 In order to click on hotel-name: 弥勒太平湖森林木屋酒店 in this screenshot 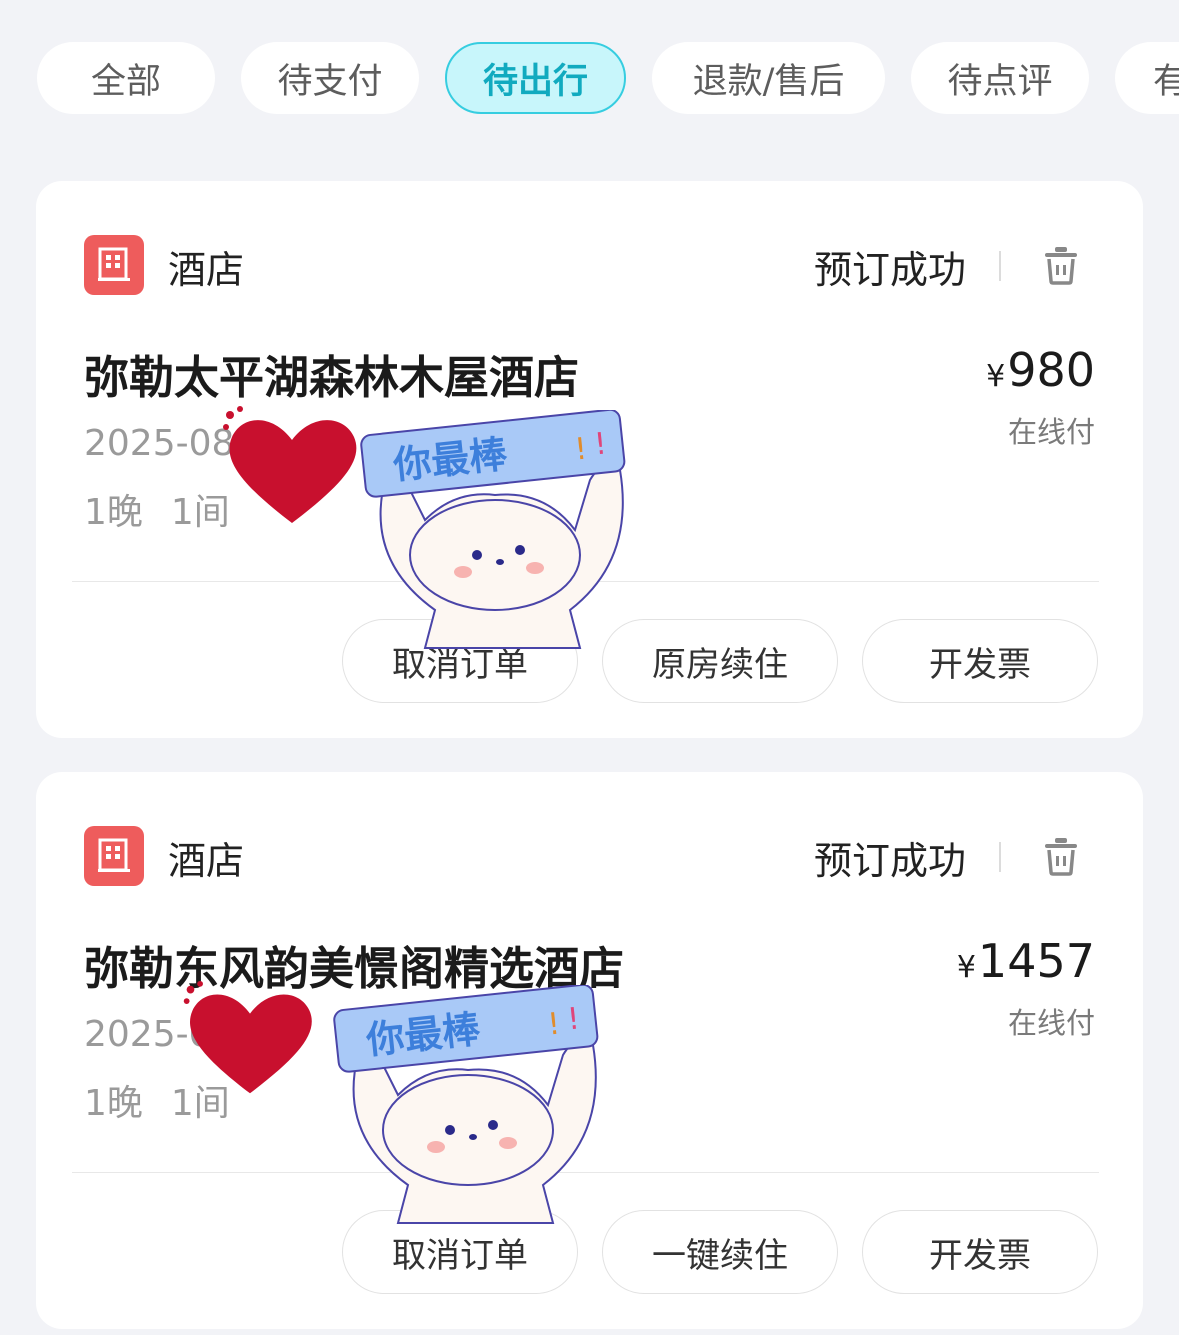, I will do `click(331, 373)`.